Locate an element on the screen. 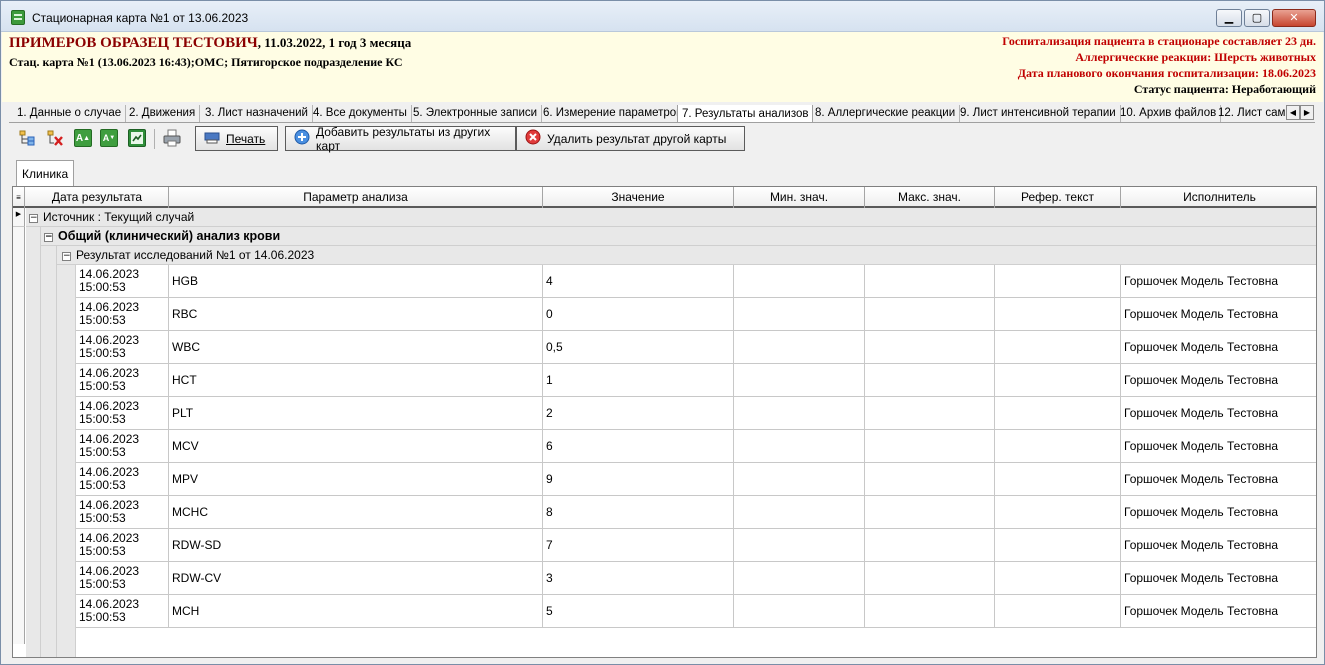  cell-value: 3 is located at coordinates (638, 578).